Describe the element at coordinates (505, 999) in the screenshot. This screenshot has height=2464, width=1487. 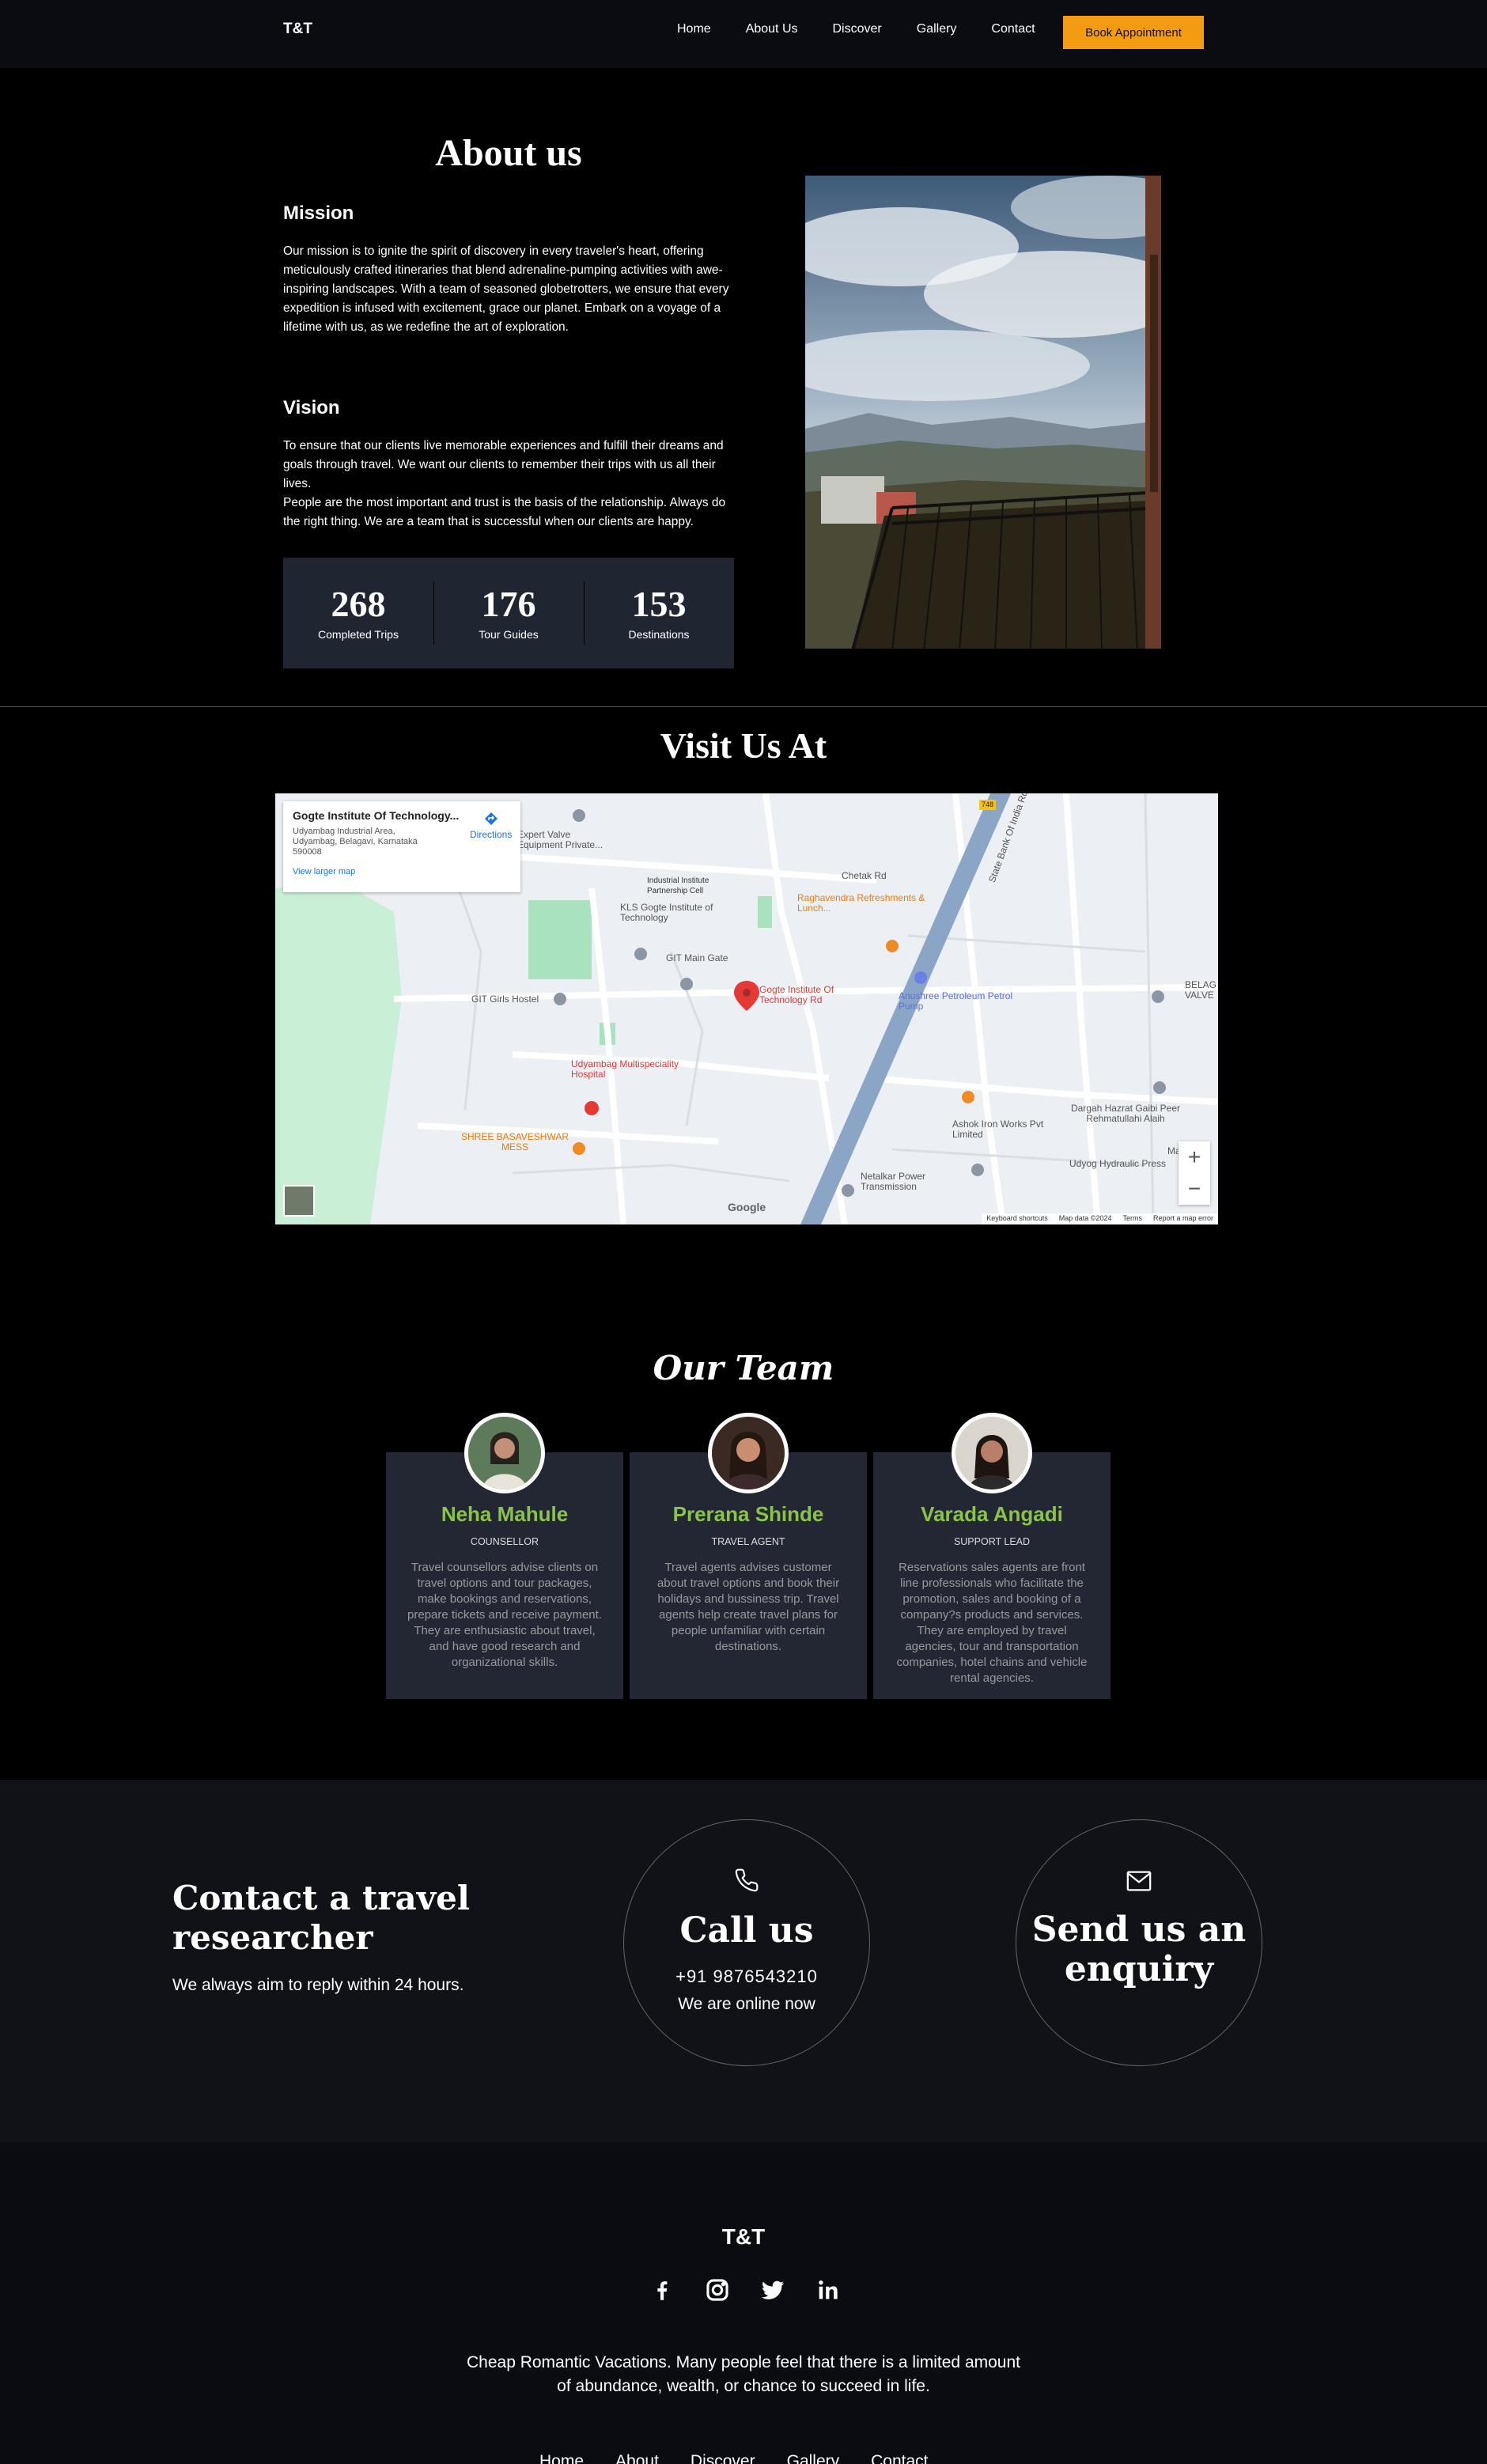
I see `map-label-git-girls-hostel: GIT Girls Hostel` at that location.